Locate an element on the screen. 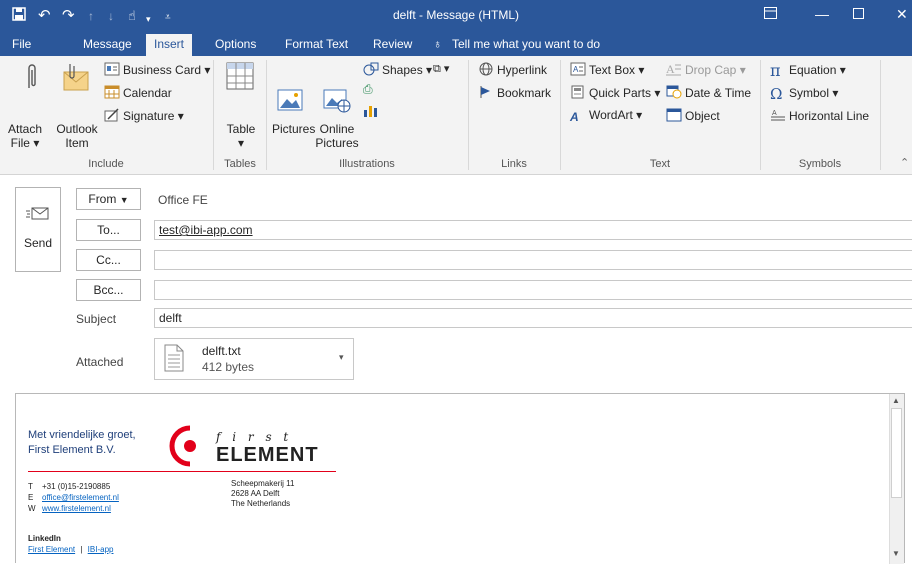 Image resolution: width=912 pixels, height=564 pixels. from-button: From ▼ is located at coordinates (108, 199).